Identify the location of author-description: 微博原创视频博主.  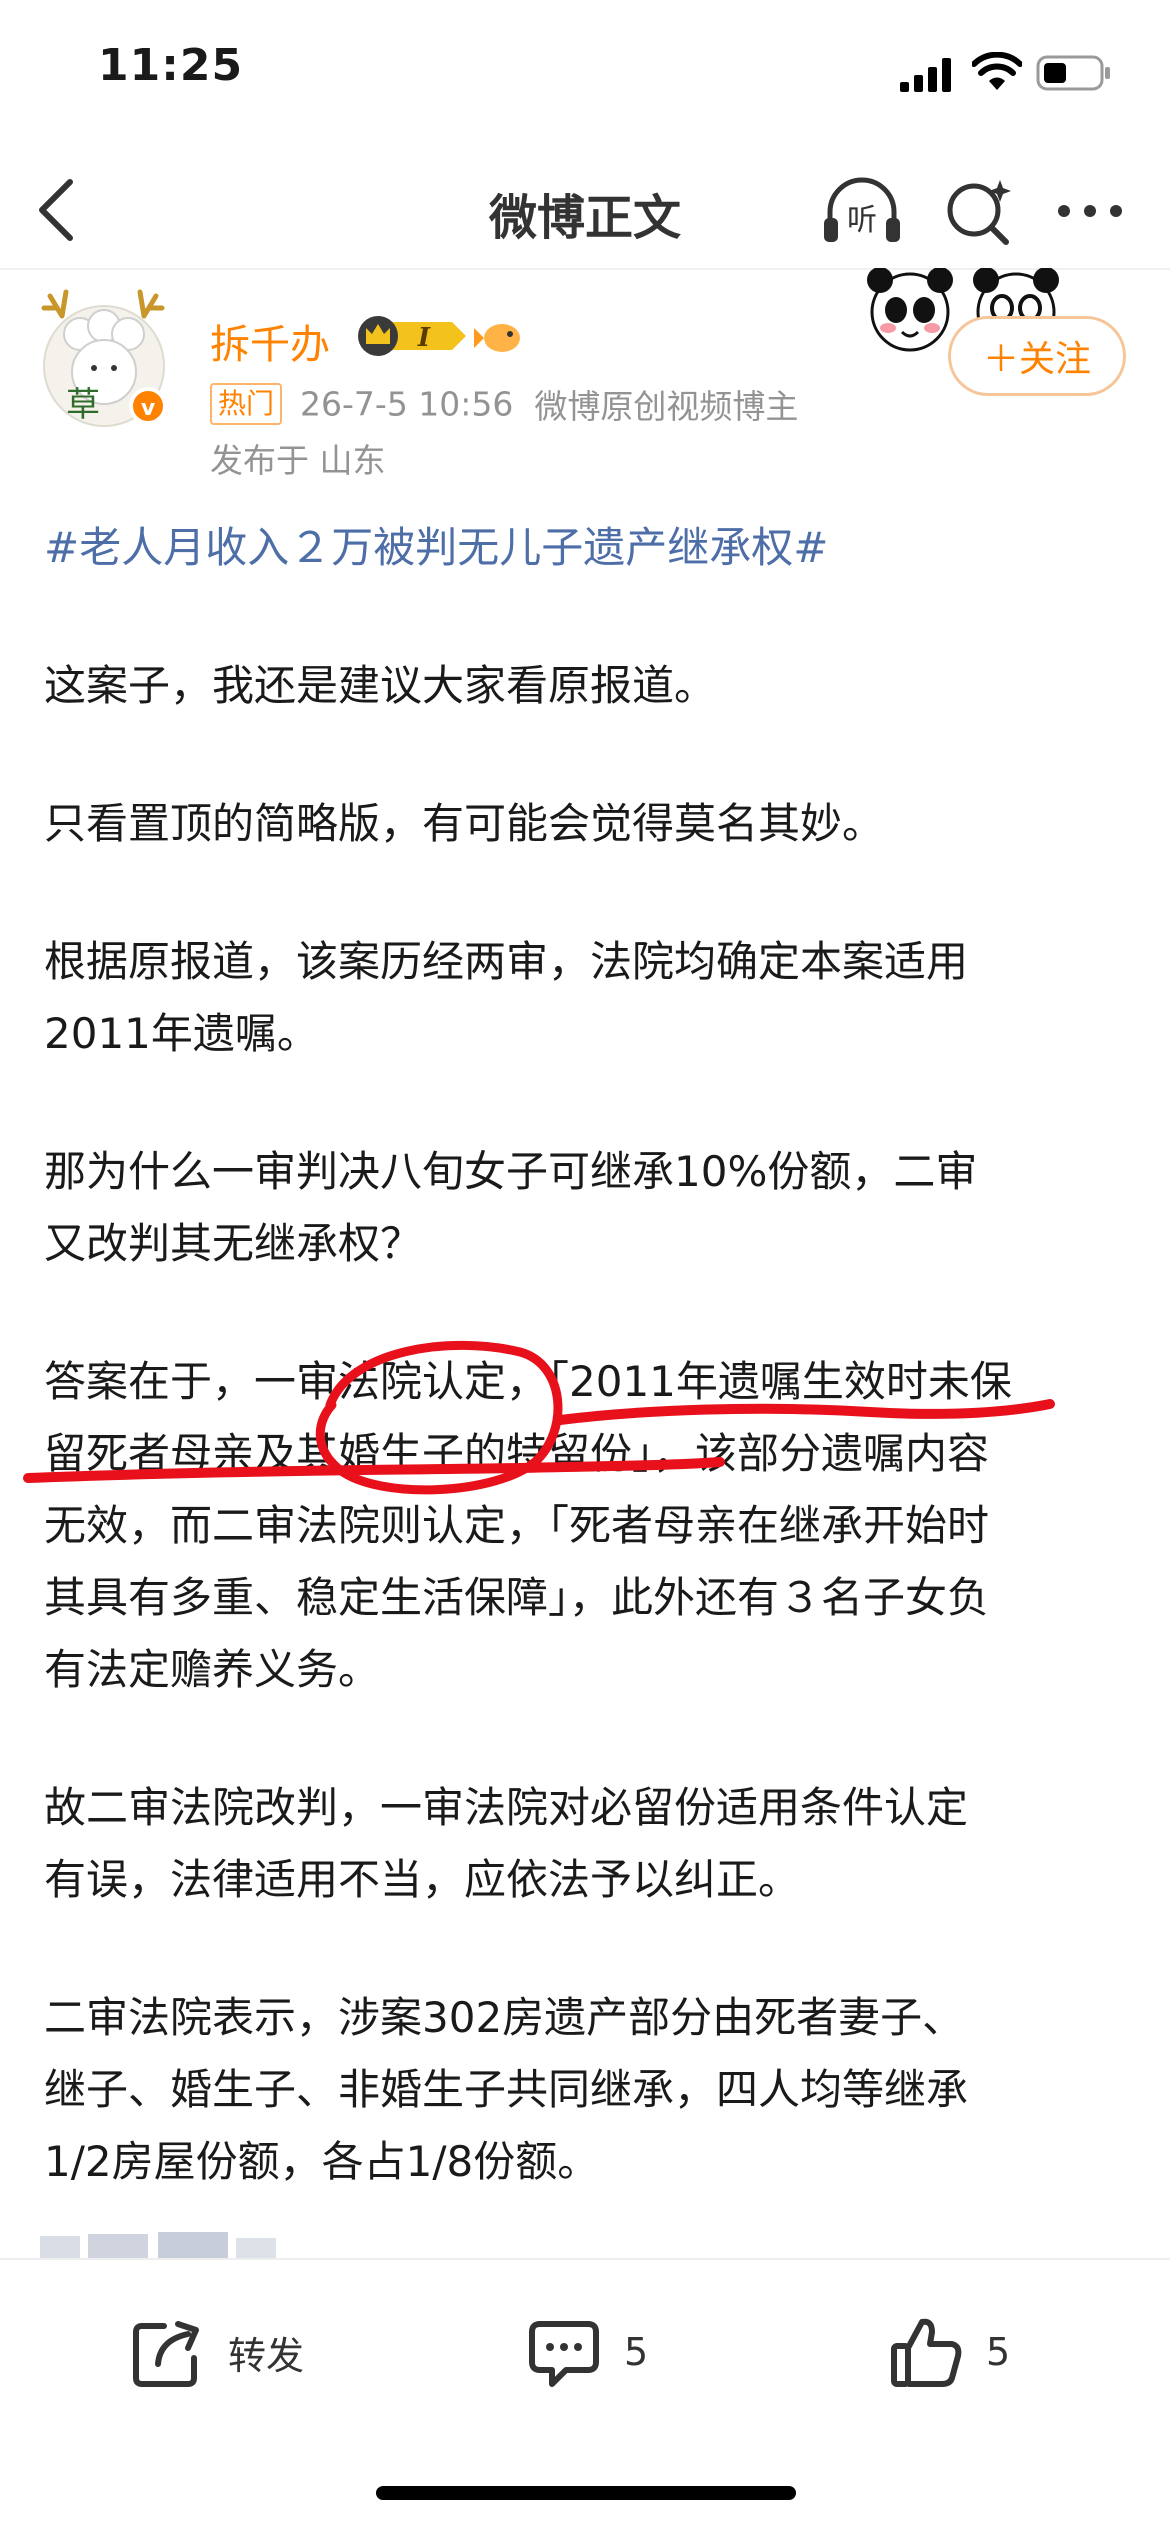
(666, 406).